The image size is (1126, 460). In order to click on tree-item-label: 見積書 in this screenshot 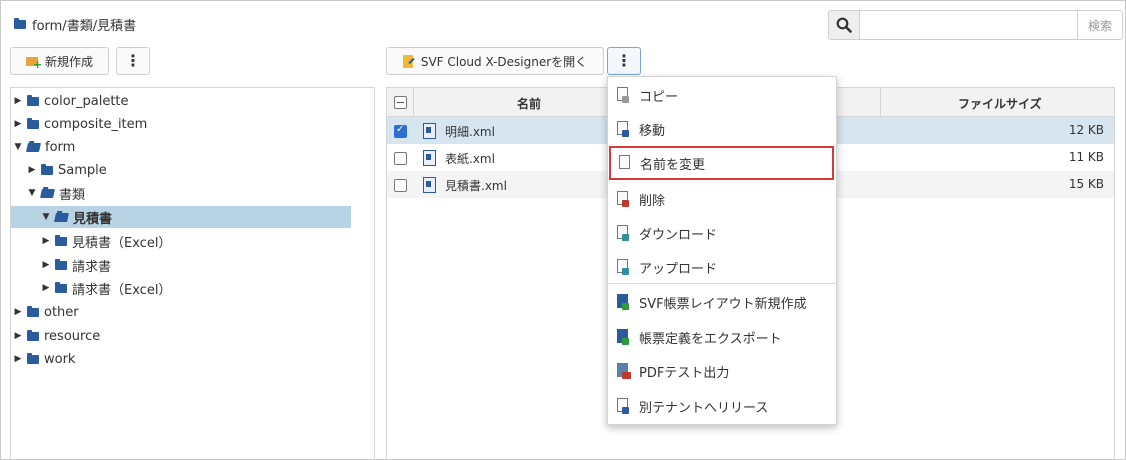, I will do `click(93, 219)`.